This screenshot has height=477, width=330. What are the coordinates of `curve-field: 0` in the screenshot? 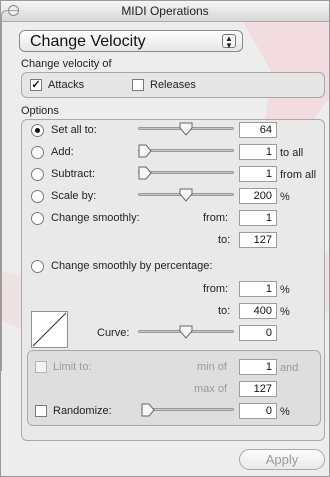 It's located at (258, 333).